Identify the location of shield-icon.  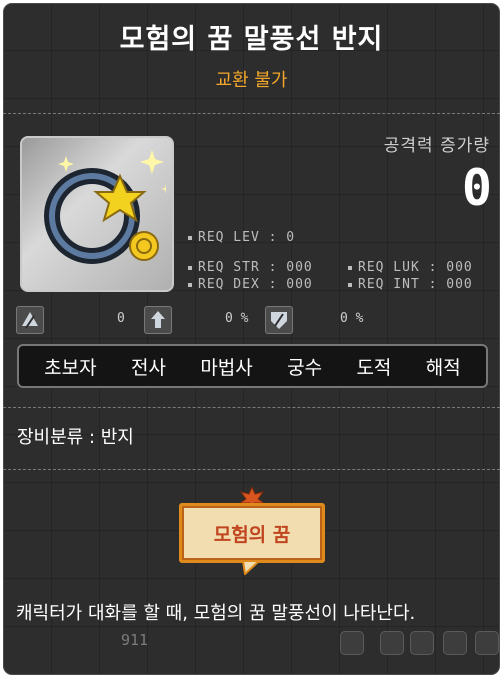
(279, 320).